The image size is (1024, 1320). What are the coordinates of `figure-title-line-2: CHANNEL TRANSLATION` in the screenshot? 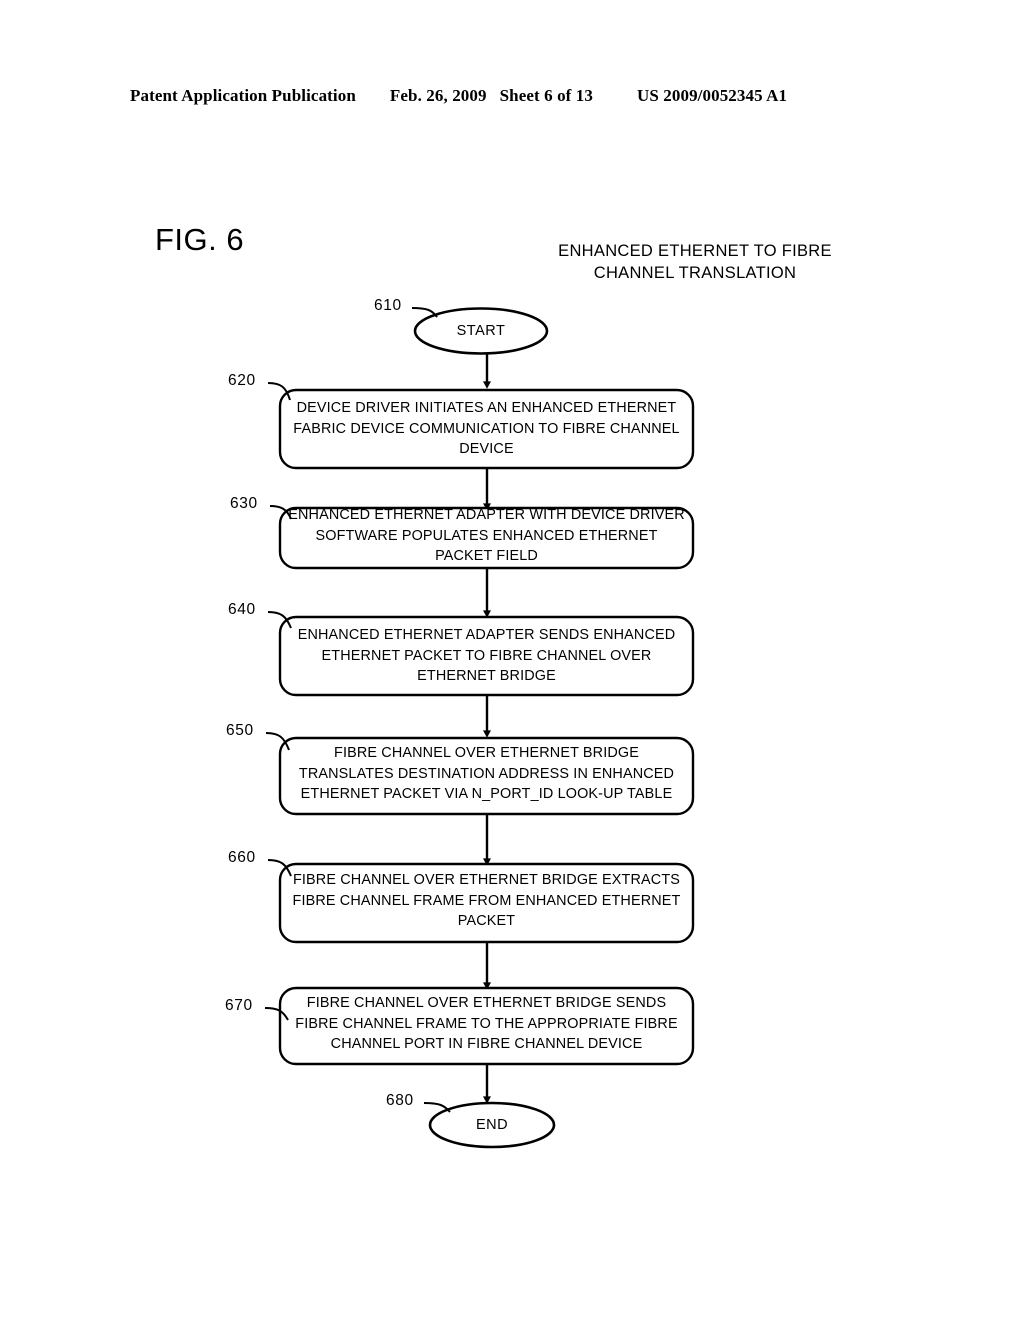 It's located at (695, 273).